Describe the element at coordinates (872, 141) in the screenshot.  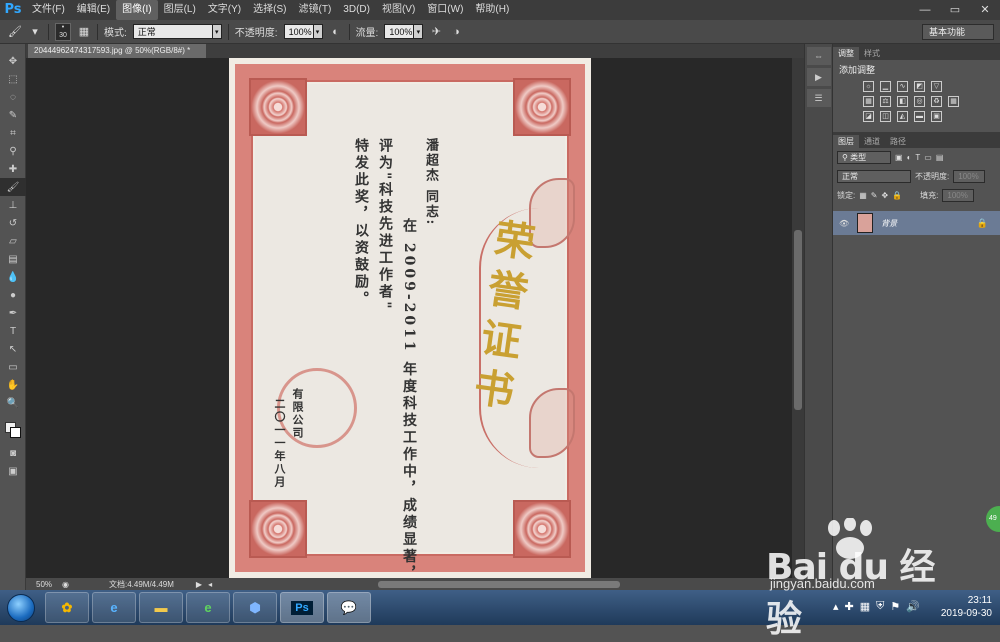
I see `tab-channels: 通道` at that location.